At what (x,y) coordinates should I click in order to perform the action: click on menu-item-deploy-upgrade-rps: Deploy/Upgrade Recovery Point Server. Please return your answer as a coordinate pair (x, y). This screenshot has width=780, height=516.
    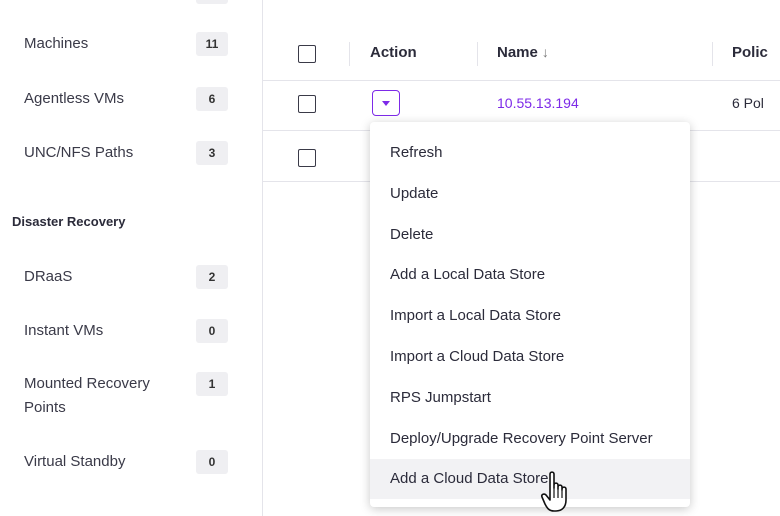
    Looking at the image, I should click on (530, 439).